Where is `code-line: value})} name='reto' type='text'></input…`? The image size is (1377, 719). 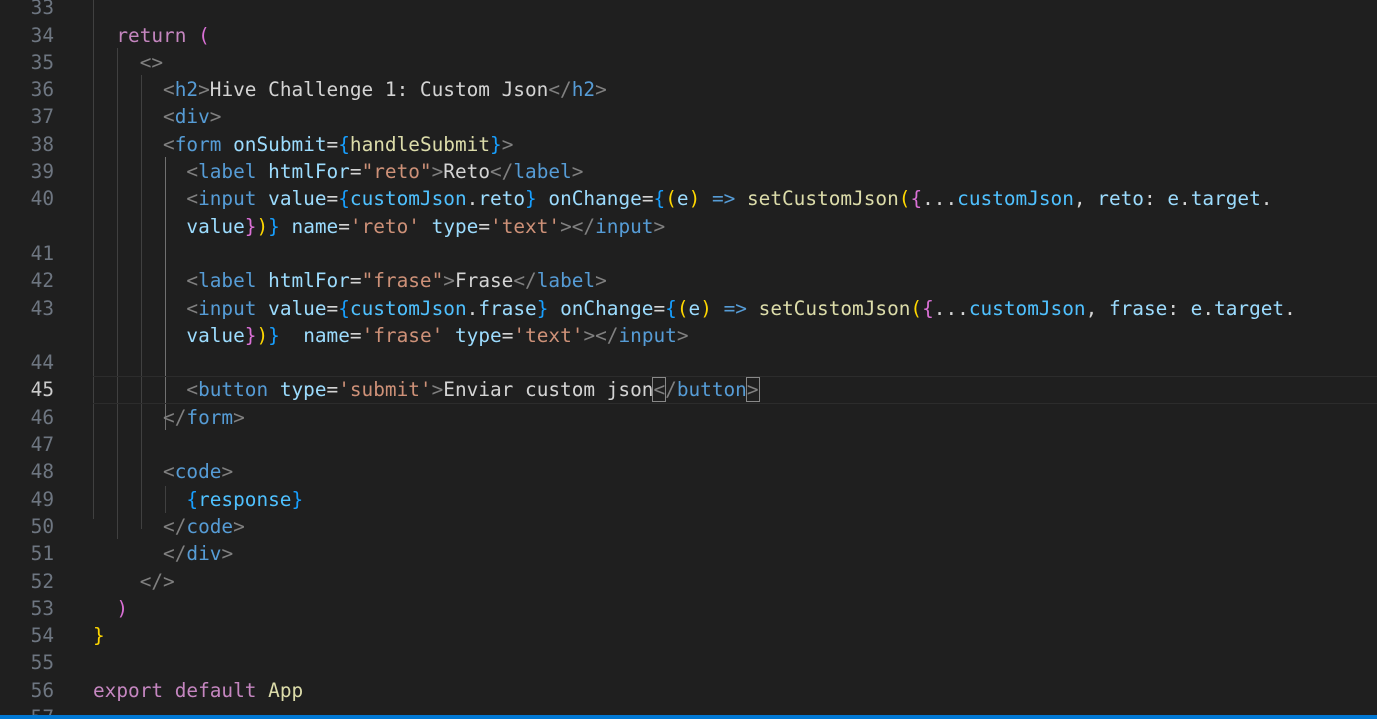
code-line: value})} name='reto' type='text'></input… is located at coordinates (688, 226).